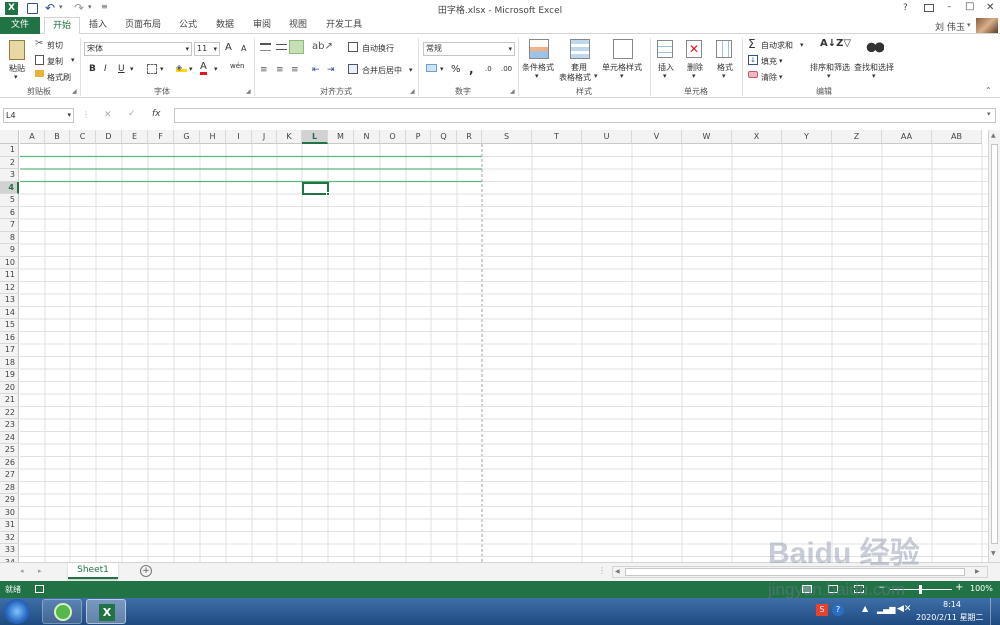  What do you see at coordinates (9, 362) in the screenshot?
I see `row-header-18: 18` at bounding box center [9, 362].